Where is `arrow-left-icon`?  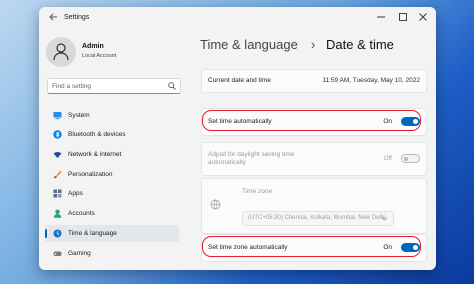
arrow-left-icon is located at coordinates (52, 17).